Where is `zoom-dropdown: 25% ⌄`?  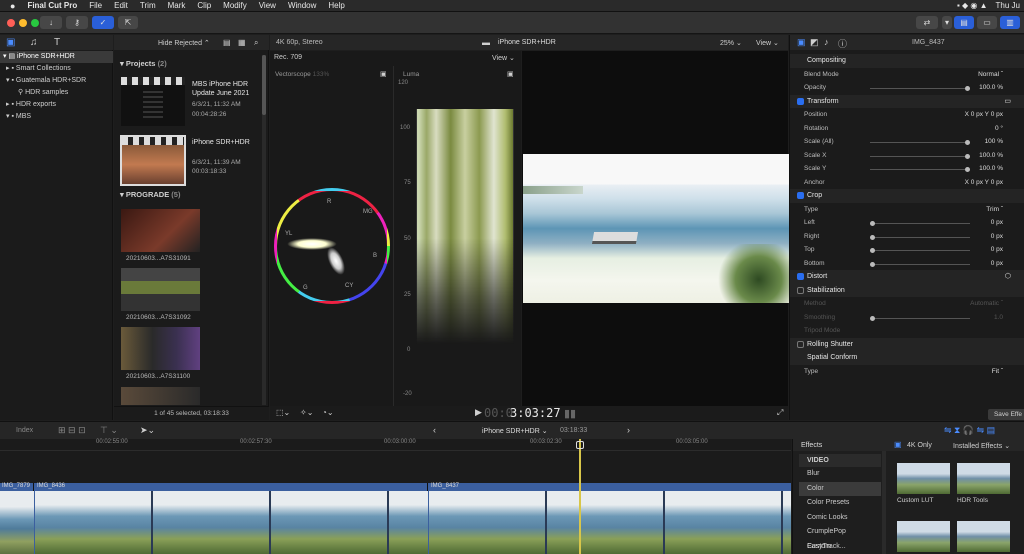
zoom-dropdown: 25% ⌄ is located at coordinates (731, 43).